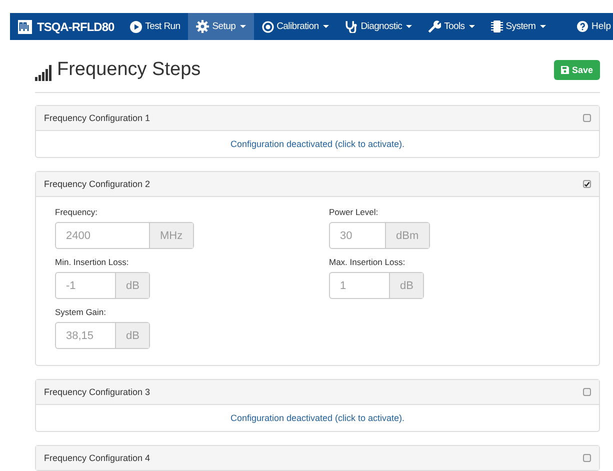  Describe the element at coordinates (129, 70) in the screenshot. I see `page-title: Frequency Steps` at that location.